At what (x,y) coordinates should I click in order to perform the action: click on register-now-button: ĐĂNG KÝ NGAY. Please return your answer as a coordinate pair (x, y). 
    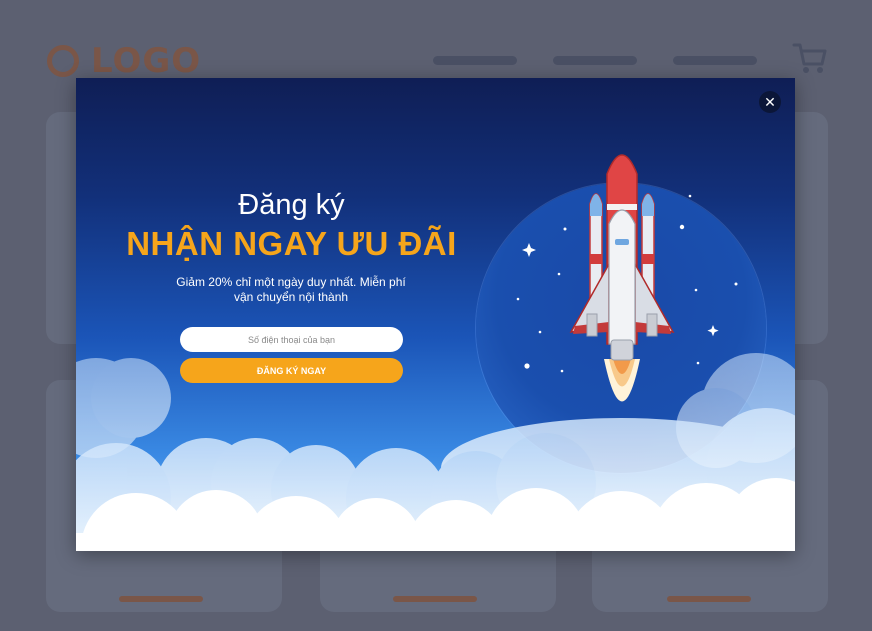
    Looking at the image, I should click on (291, 370).